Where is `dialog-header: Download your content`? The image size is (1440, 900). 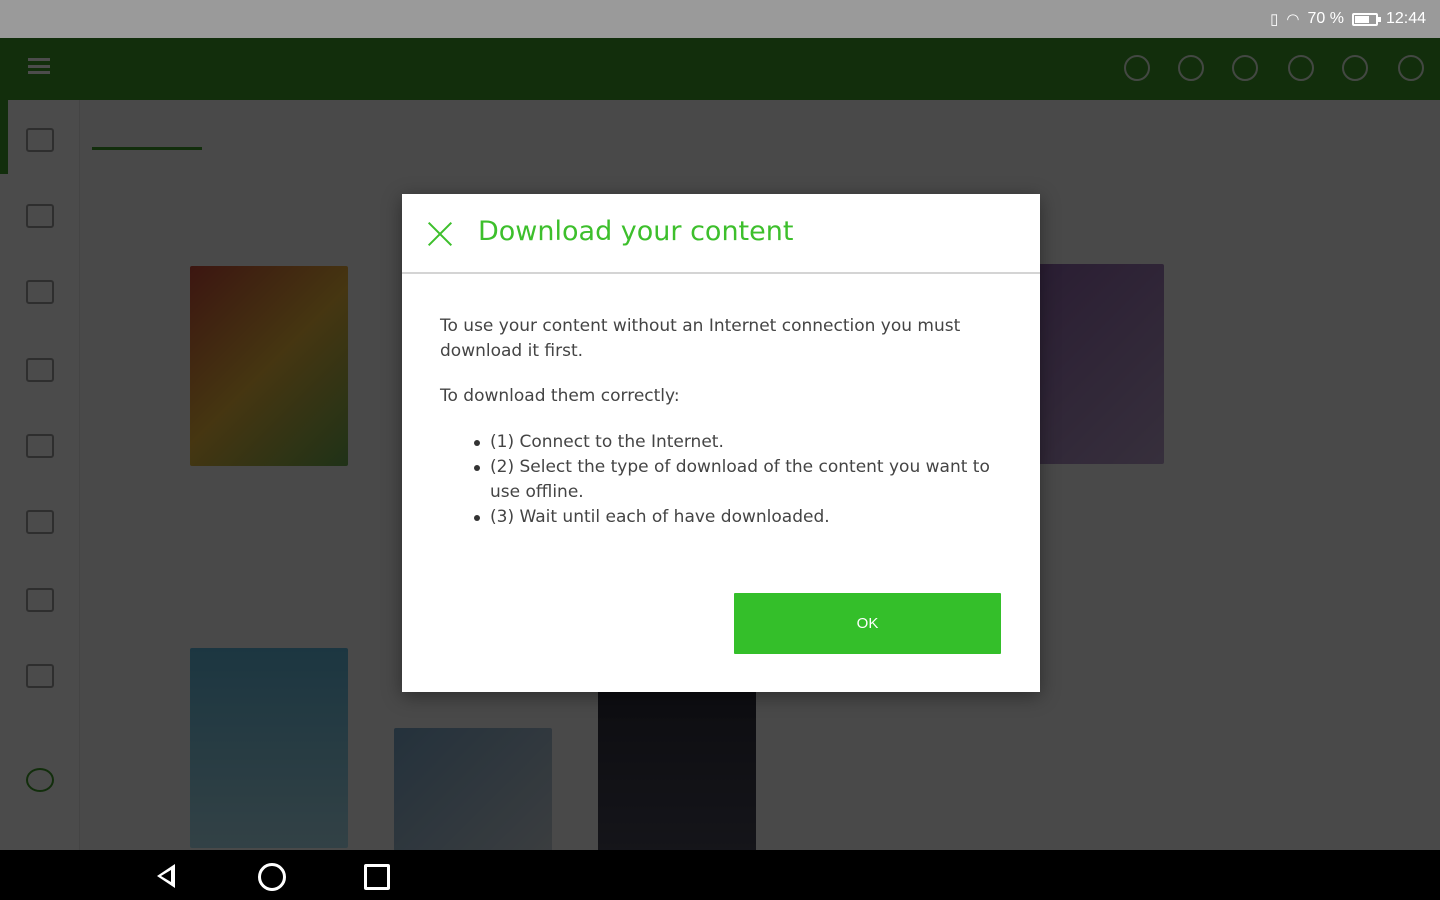 dialog-header: Download your content is located at coordinates (721, 234).